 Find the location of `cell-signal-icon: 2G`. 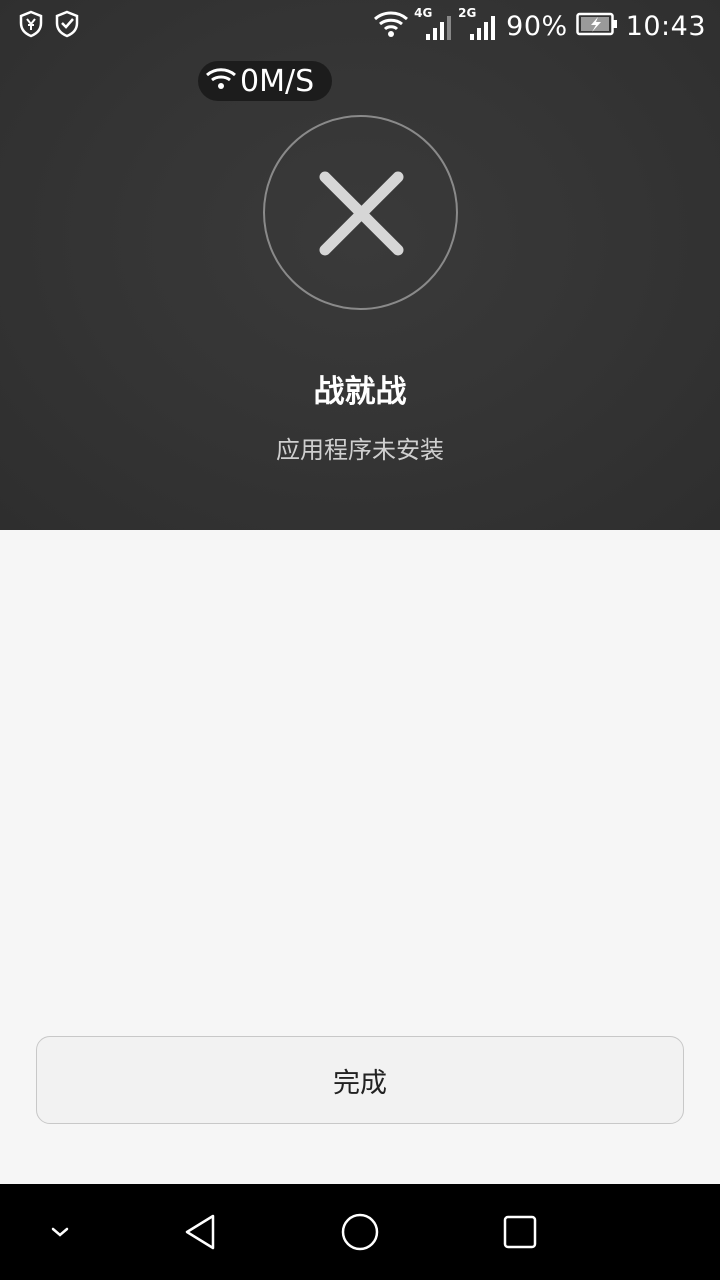

cell-signal-icon: 2G is located at coordinates (478, 25).